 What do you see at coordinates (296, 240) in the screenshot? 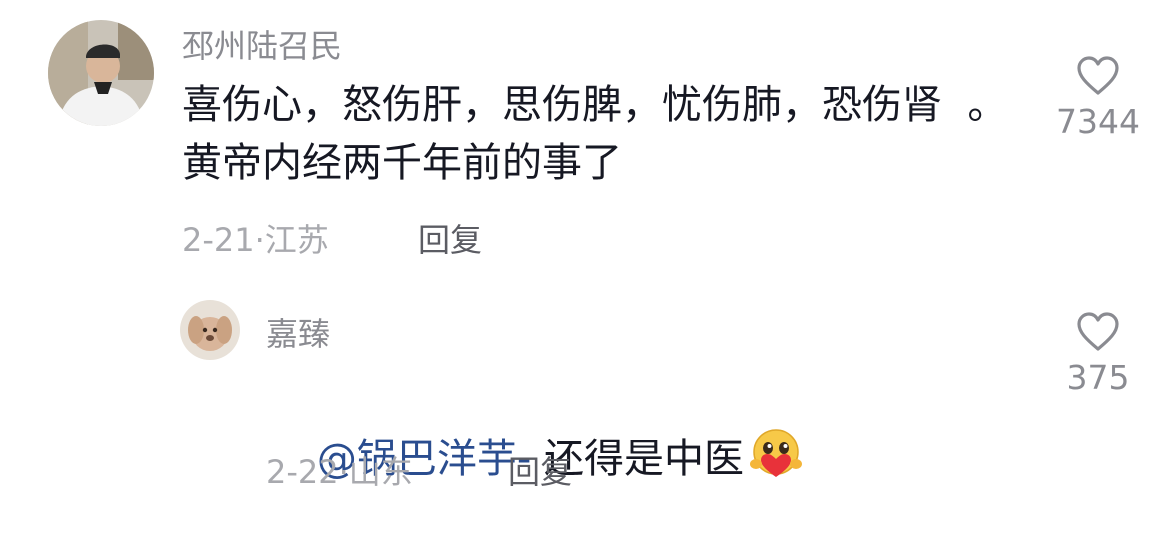
I see `comment-location: 江苏` at bounding box center [296, 240].